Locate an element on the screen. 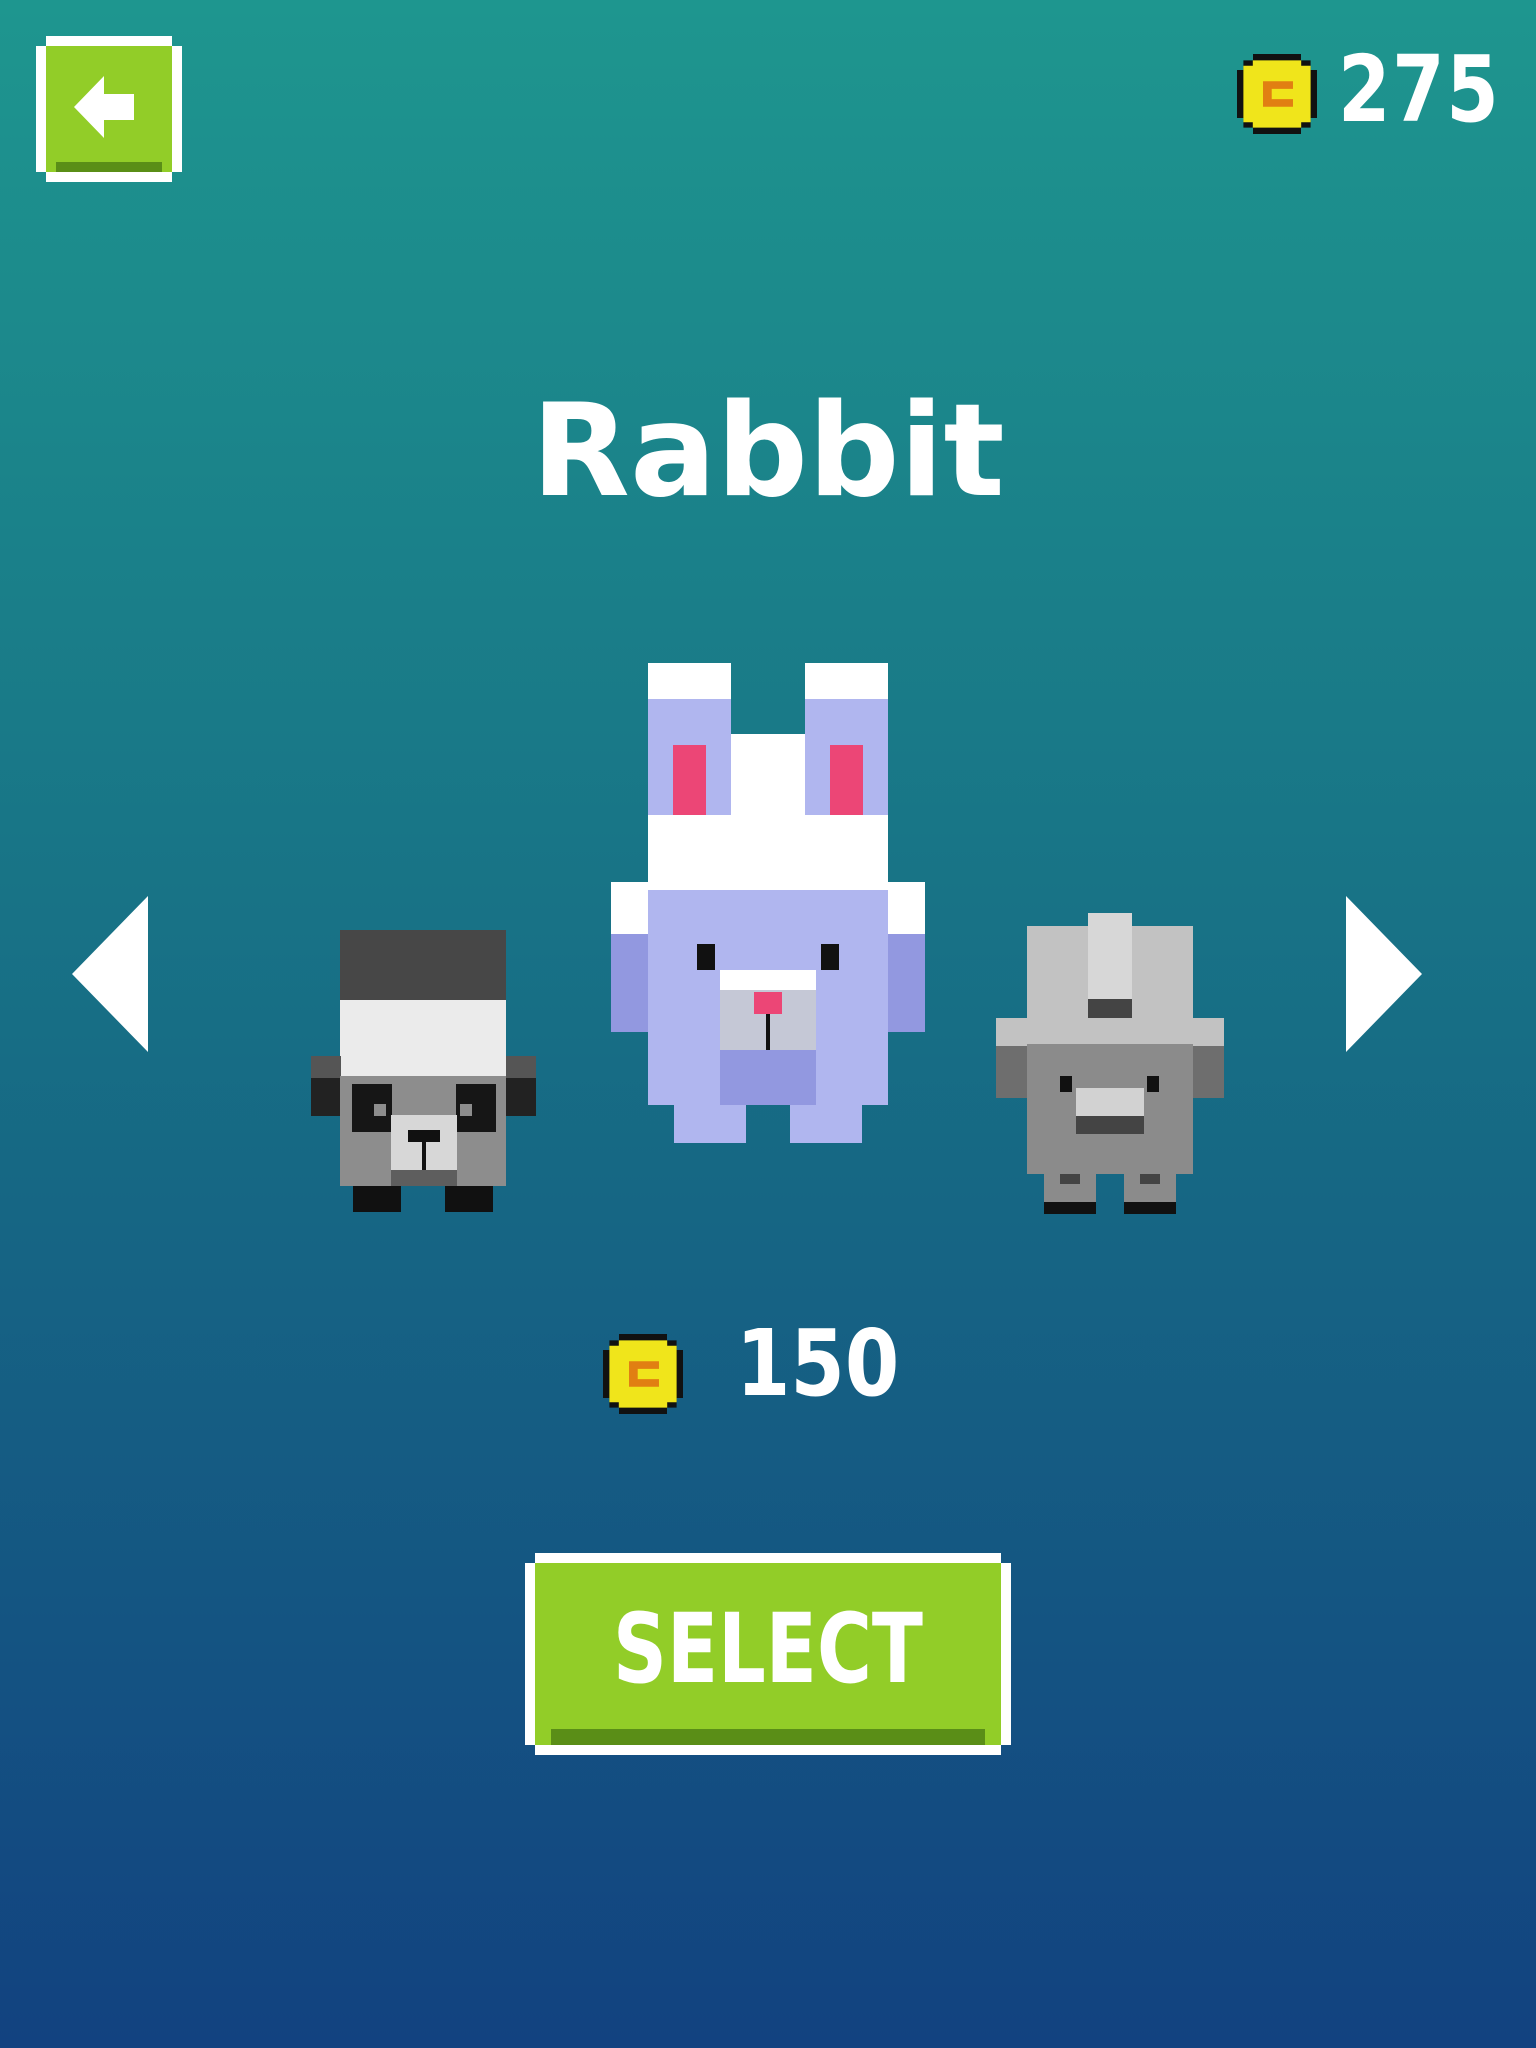 The height and width of the screenshot is (2048, 1536). rhino-ear-right is located at coordinates (1208, 1072).